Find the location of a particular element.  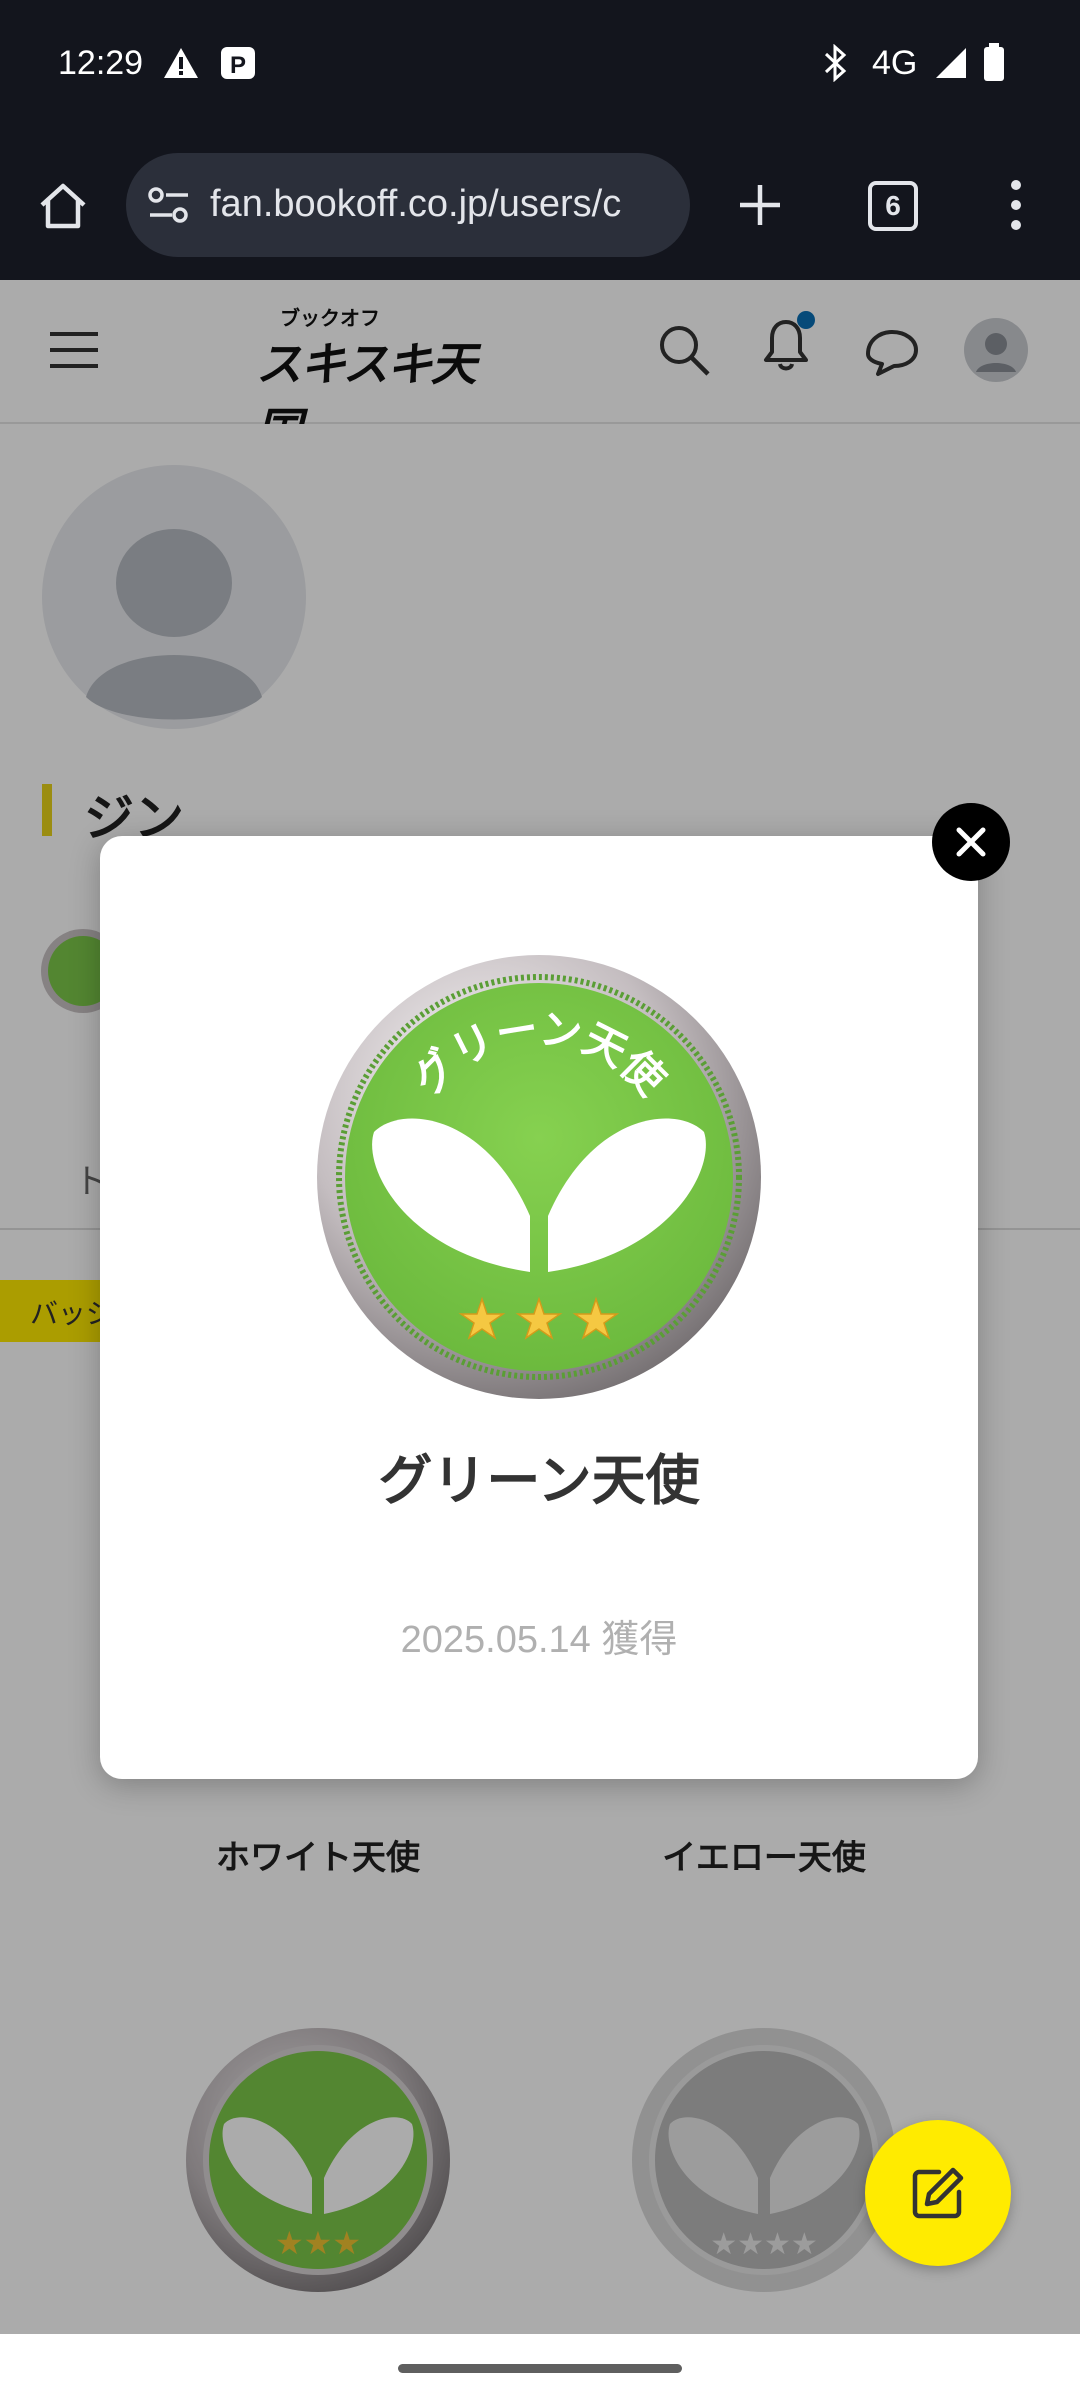

more-menu-icon is located at coordinates (1016, 205).